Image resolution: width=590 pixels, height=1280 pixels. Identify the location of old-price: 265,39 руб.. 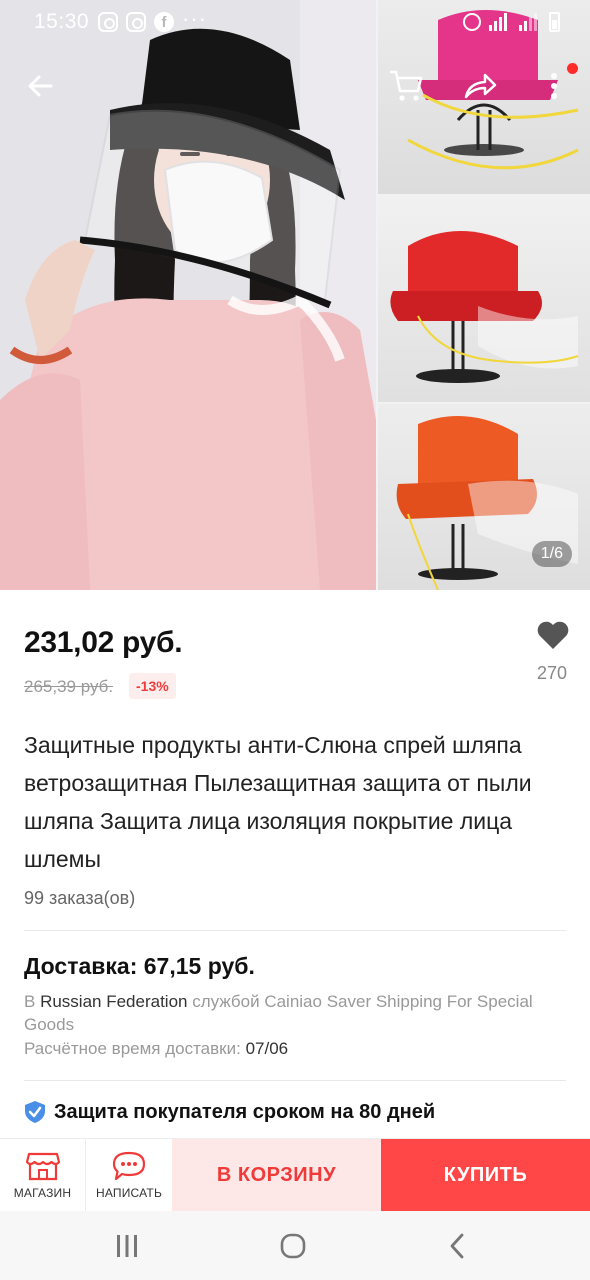
(69, 686).